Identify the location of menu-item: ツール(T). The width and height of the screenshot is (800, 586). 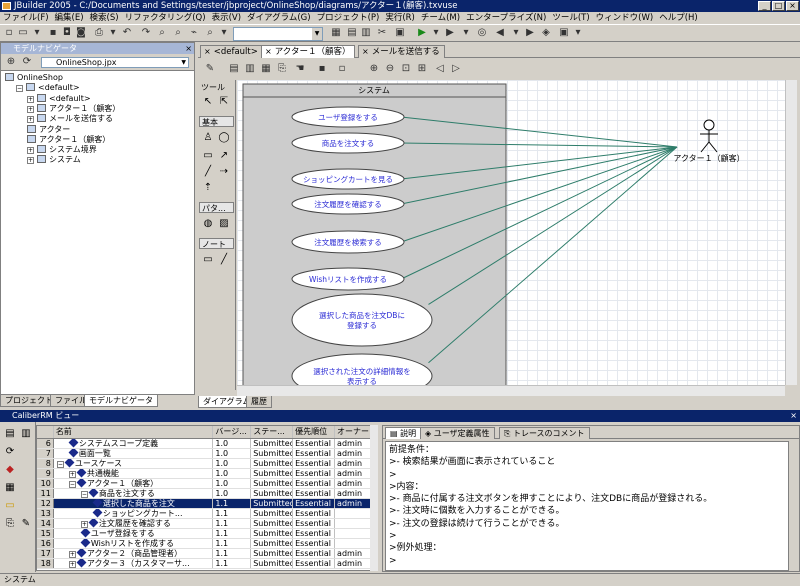
(570, 18).